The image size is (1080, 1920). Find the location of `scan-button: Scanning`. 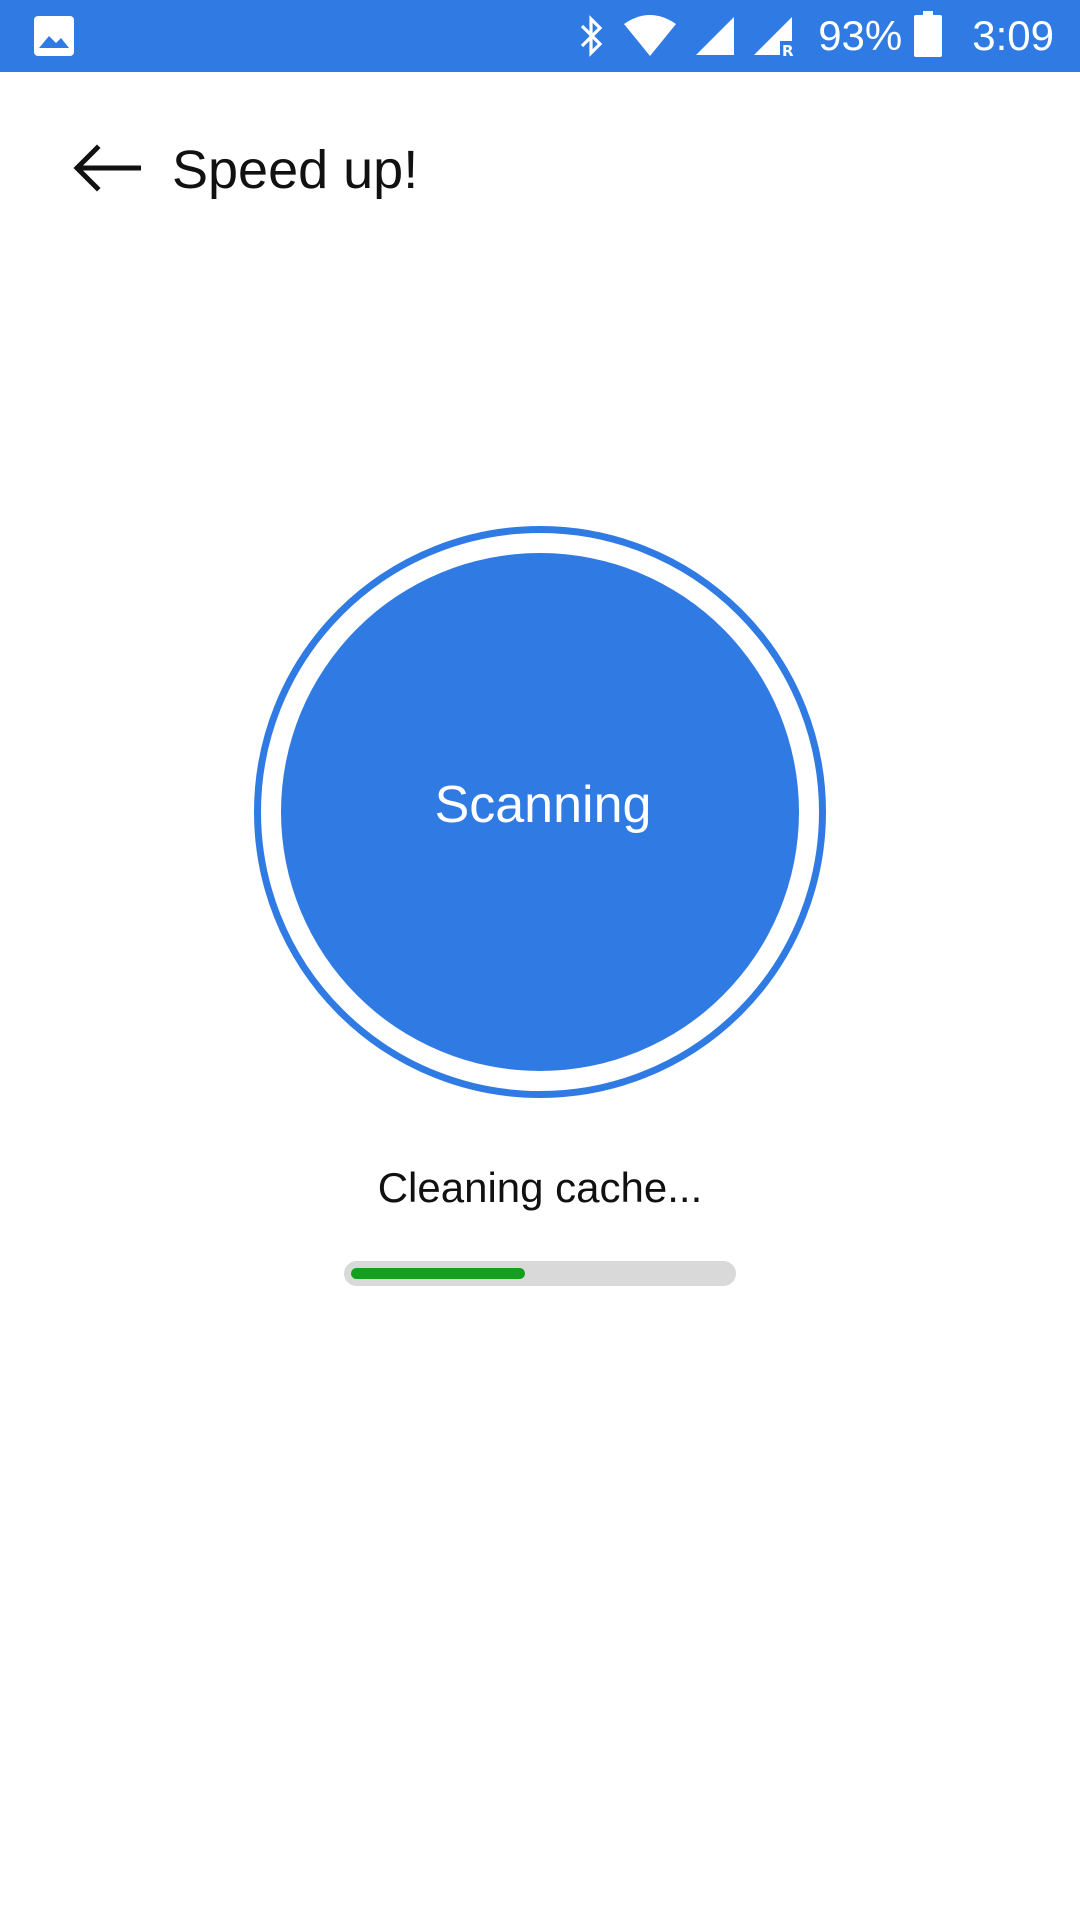

scan-button: Scanning is located at coordinates (540, 812).